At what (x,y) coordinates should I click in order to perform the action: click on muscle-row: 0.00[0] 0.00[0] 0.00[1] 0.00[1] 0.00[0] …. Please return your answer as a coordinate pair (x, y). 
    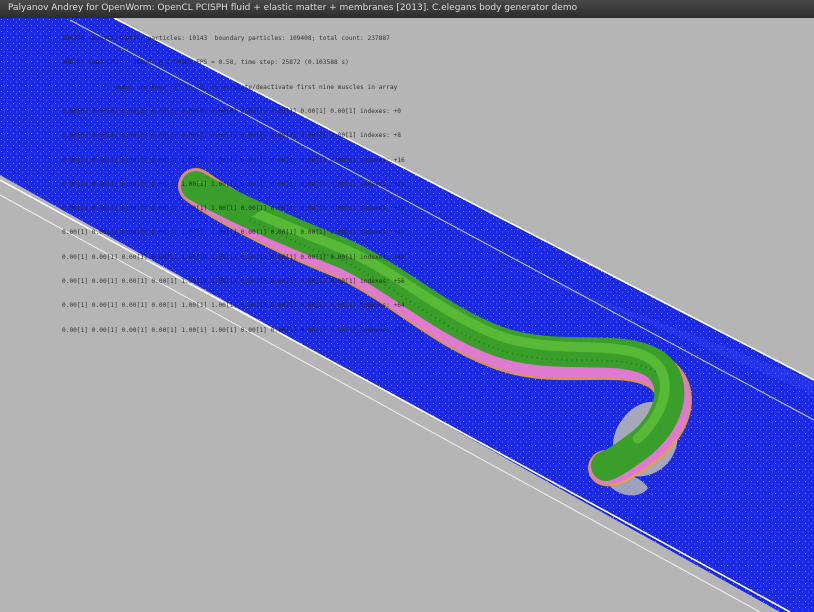
    Looking at the image, I should click on (231, 112).